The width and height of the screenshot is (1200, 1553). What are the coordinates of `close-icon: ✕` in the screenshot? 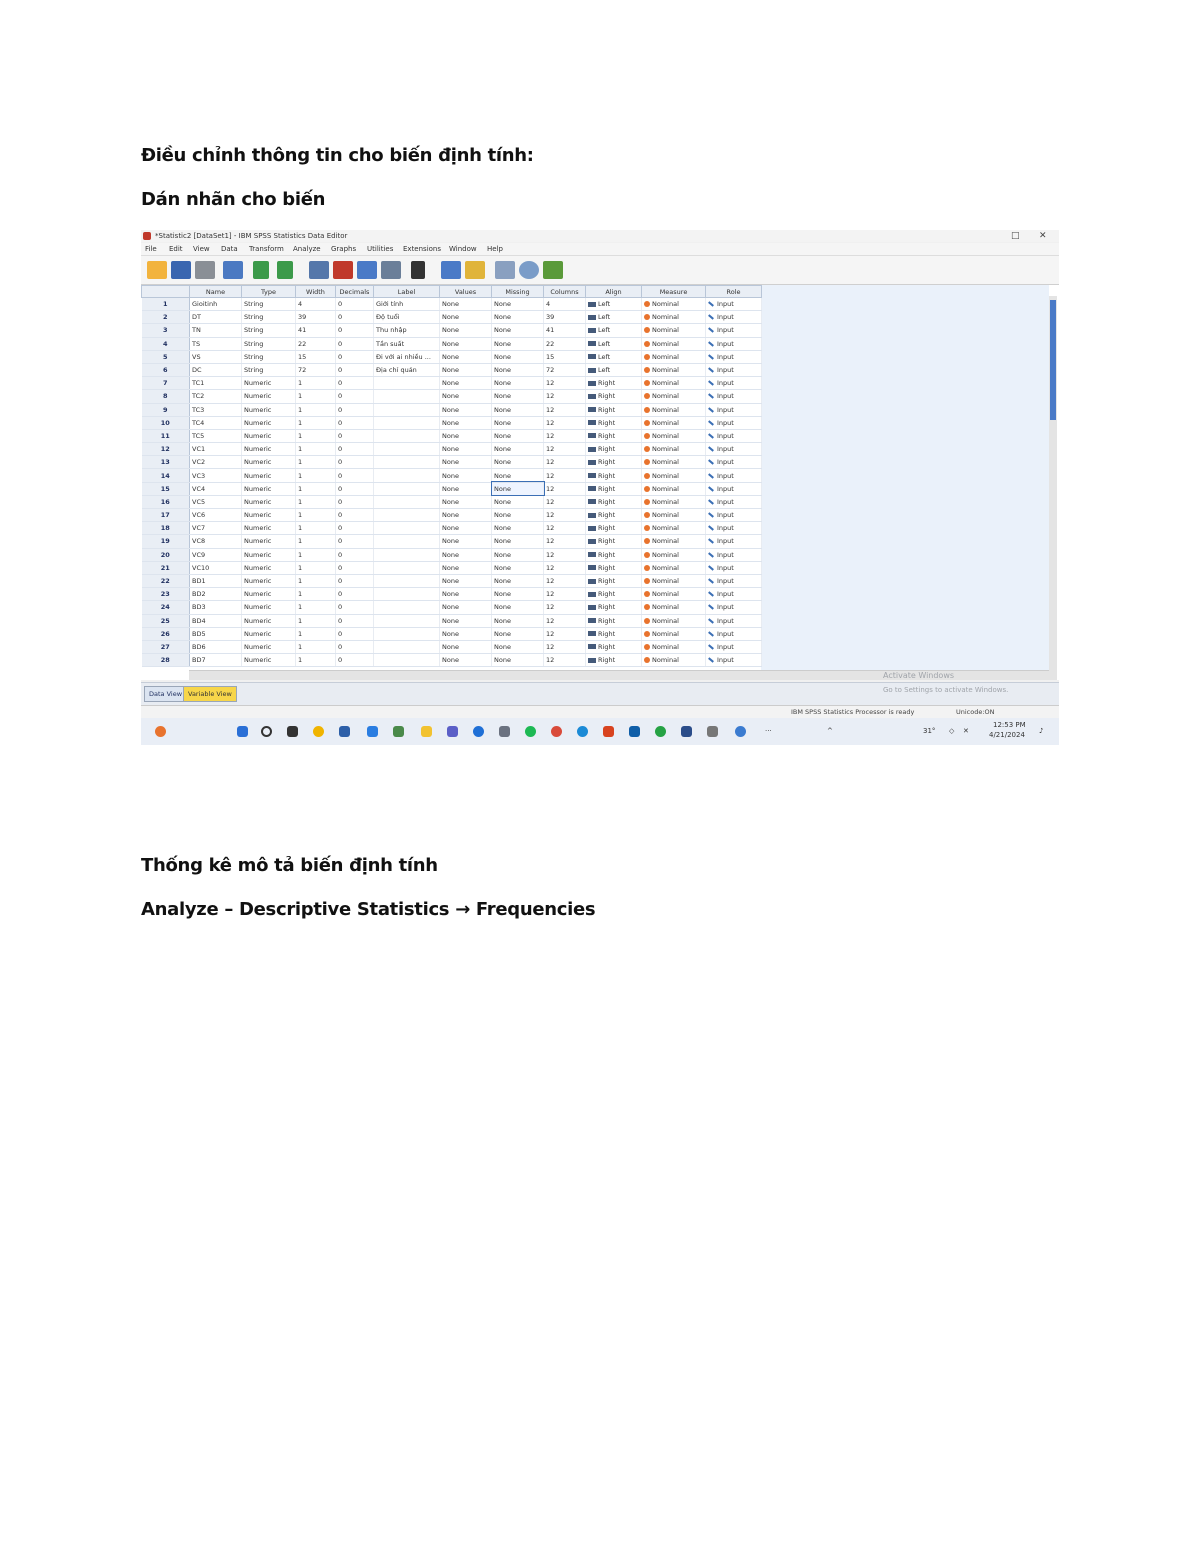 It's located at (1043, 236).